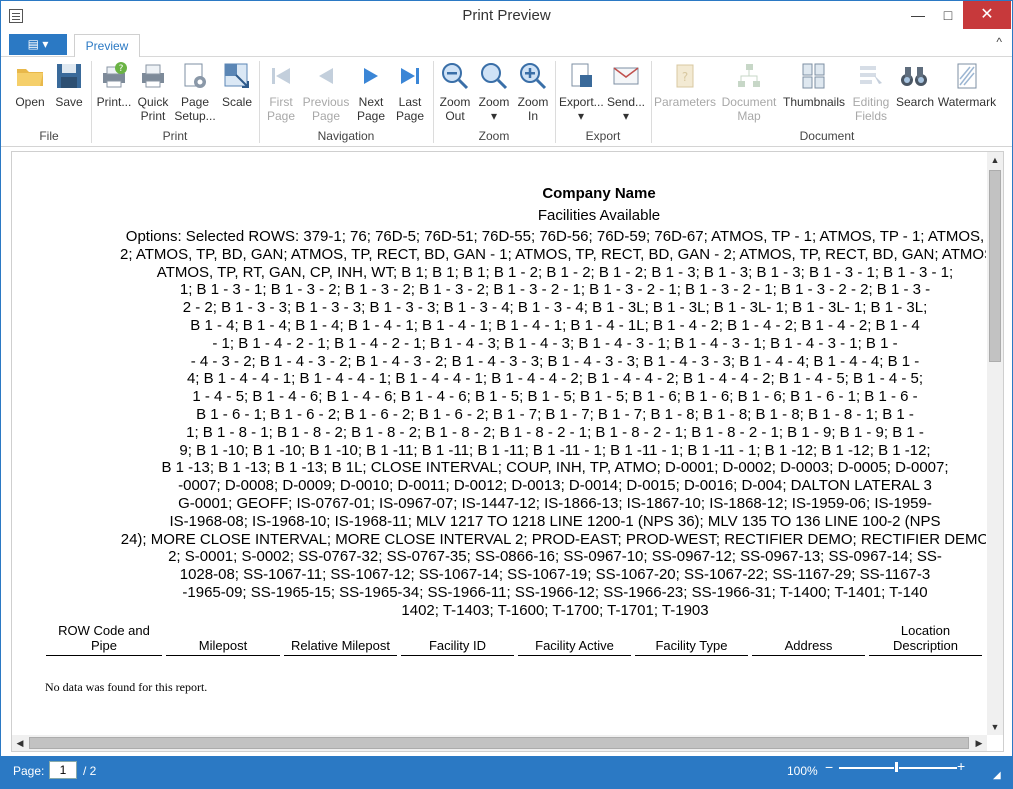  Describe the element at coordinates (237, 94) in the screenshot. I see `scale-button: Scale` at that location.